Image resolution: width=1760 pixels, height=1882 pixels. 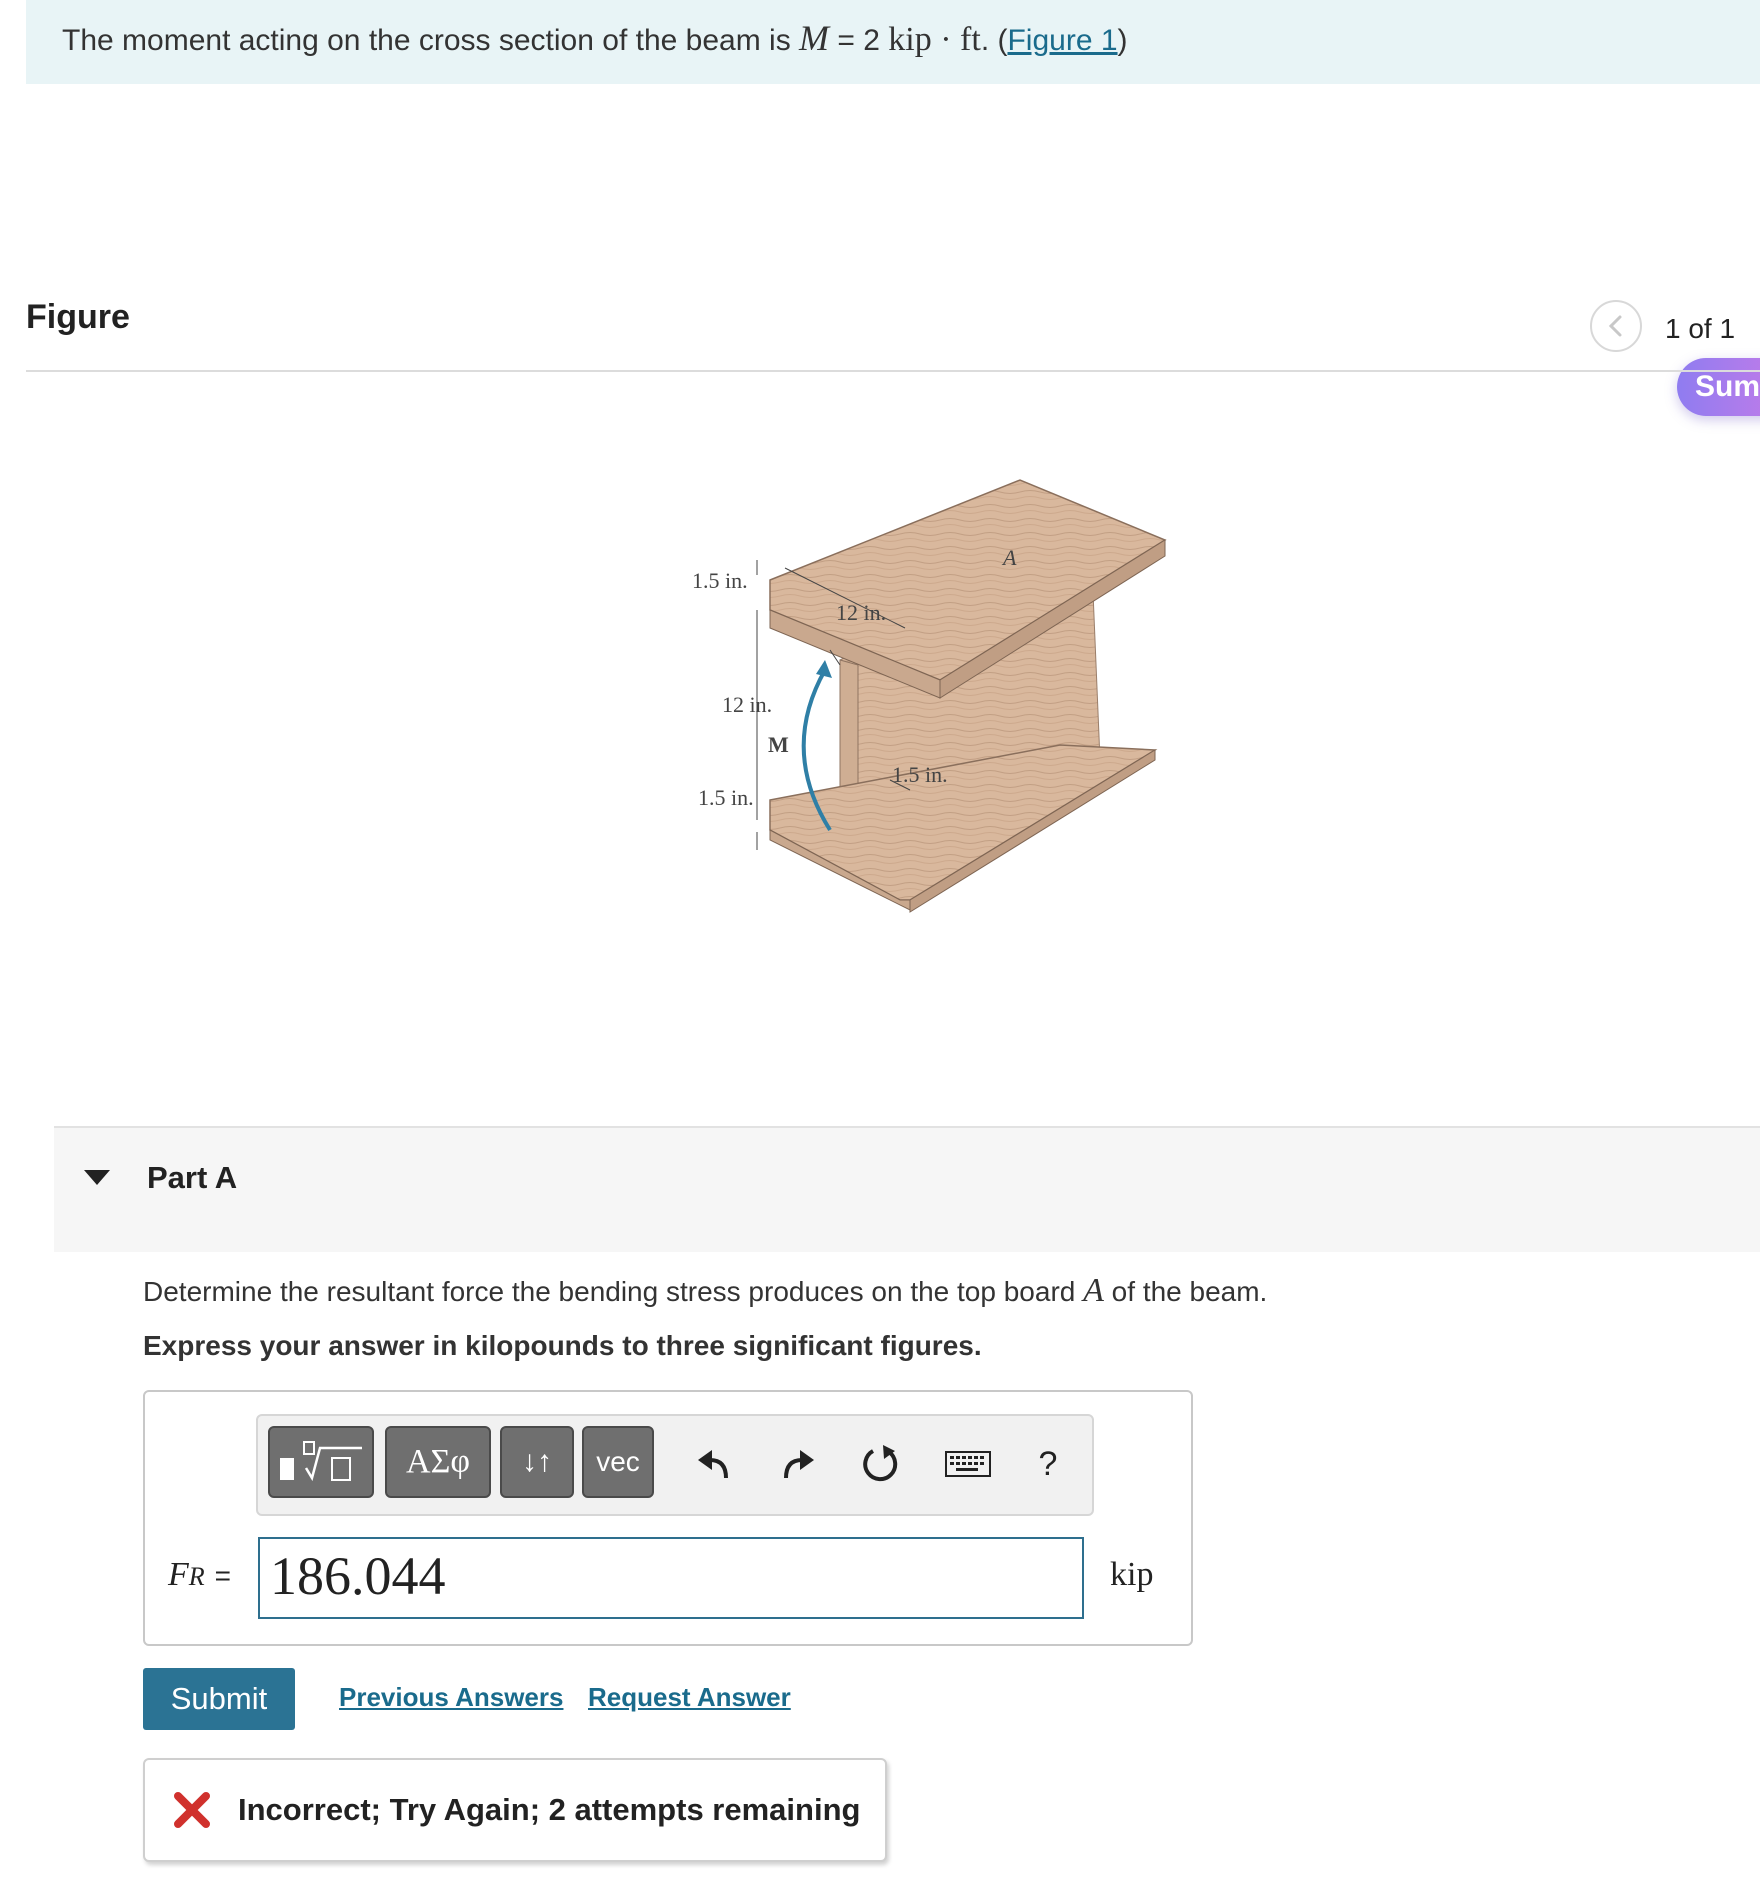 I want to click on moment-value: = 2, so click(x=859, y=40).